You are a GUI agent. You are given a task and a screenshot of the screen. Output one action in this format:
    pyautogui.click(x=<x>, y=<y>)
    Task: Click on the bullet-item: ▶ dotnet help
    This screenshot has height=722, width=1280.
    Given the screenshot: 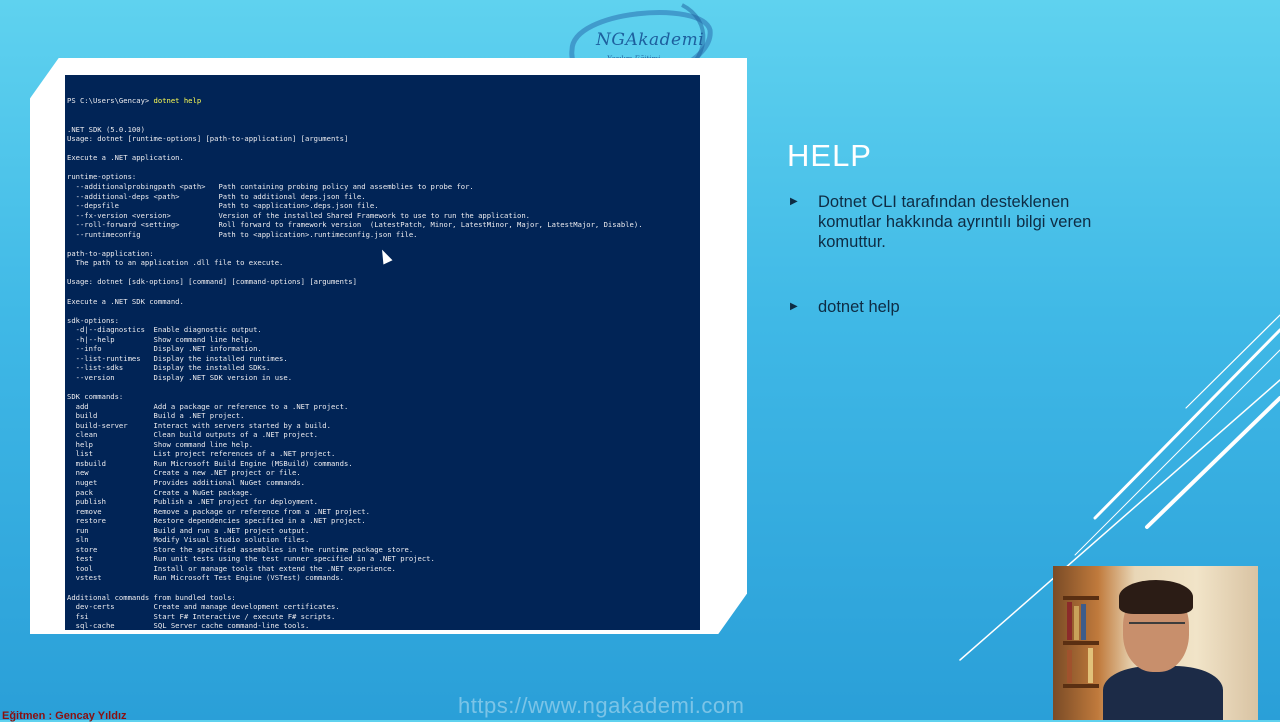 What is the action you would take?
    pyautogui.click(x=960, y=307)
    